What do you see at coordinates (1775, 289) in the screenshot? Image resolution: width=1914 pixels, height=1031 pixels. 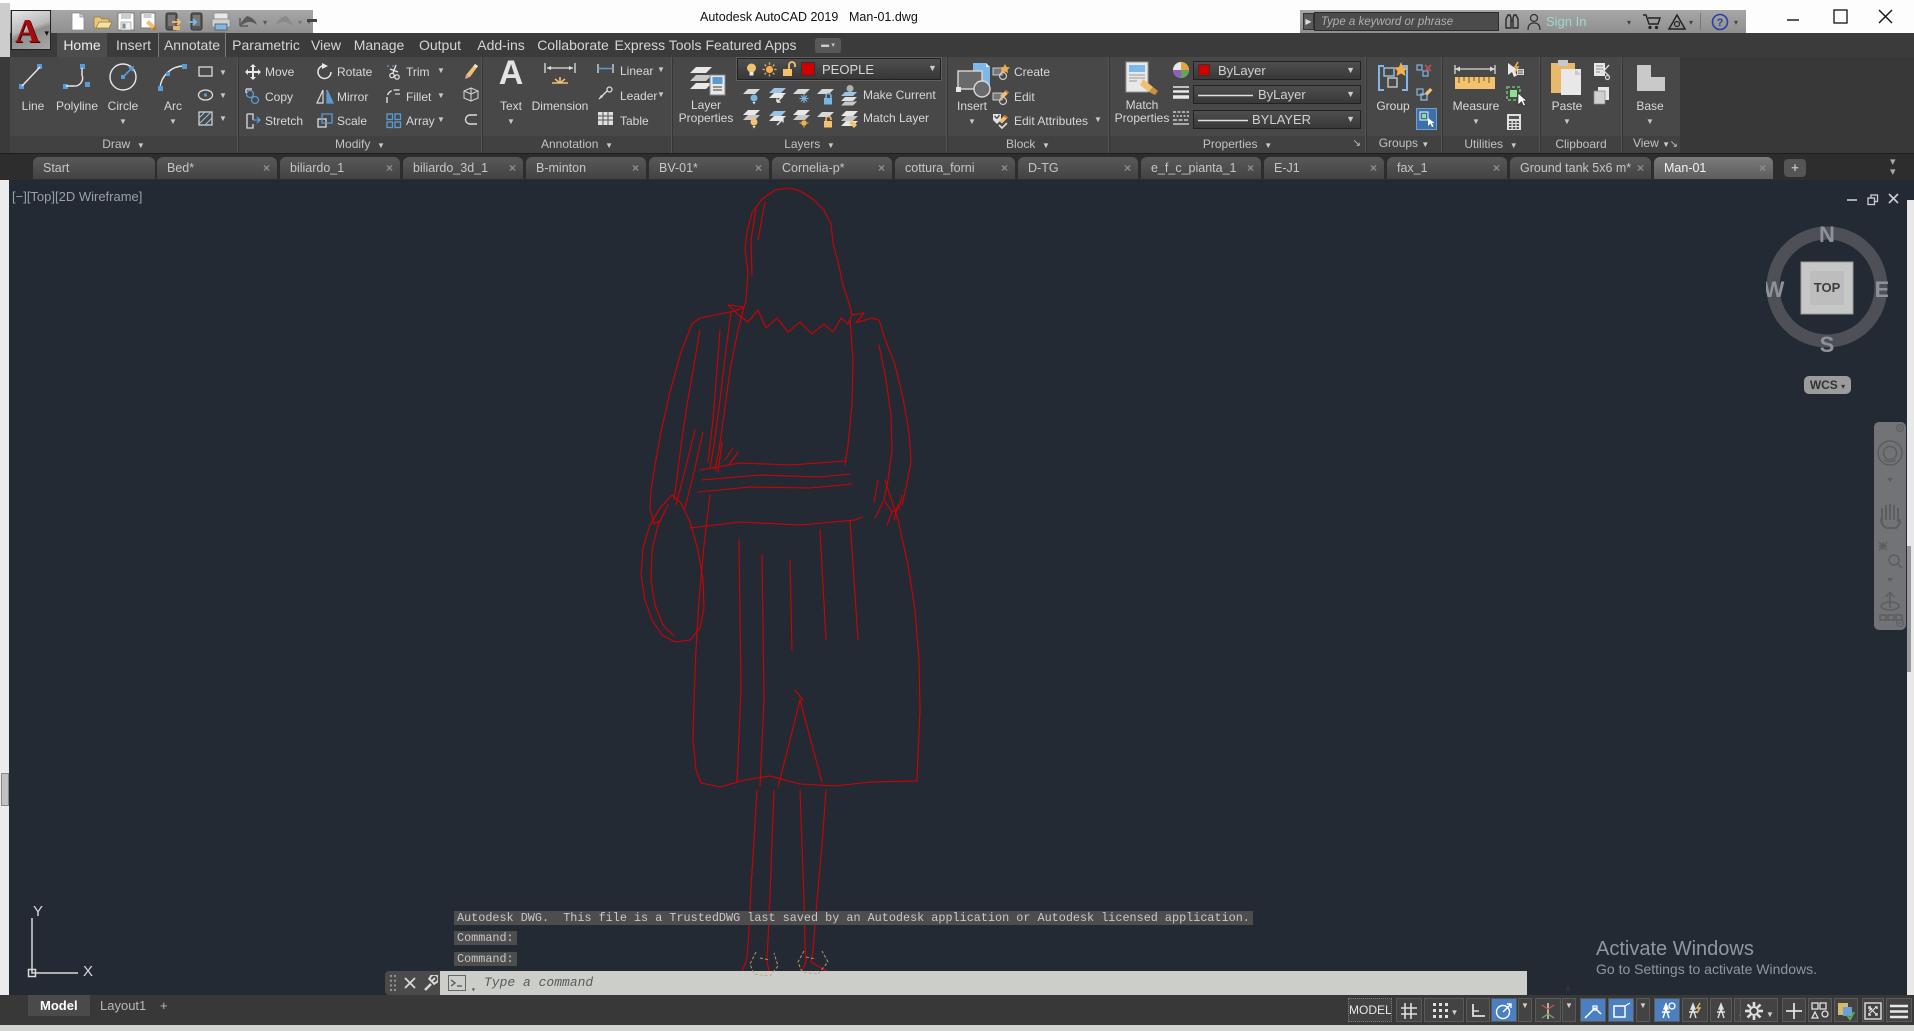 I see `svg-text: W` at bounding box center [1775, 289].